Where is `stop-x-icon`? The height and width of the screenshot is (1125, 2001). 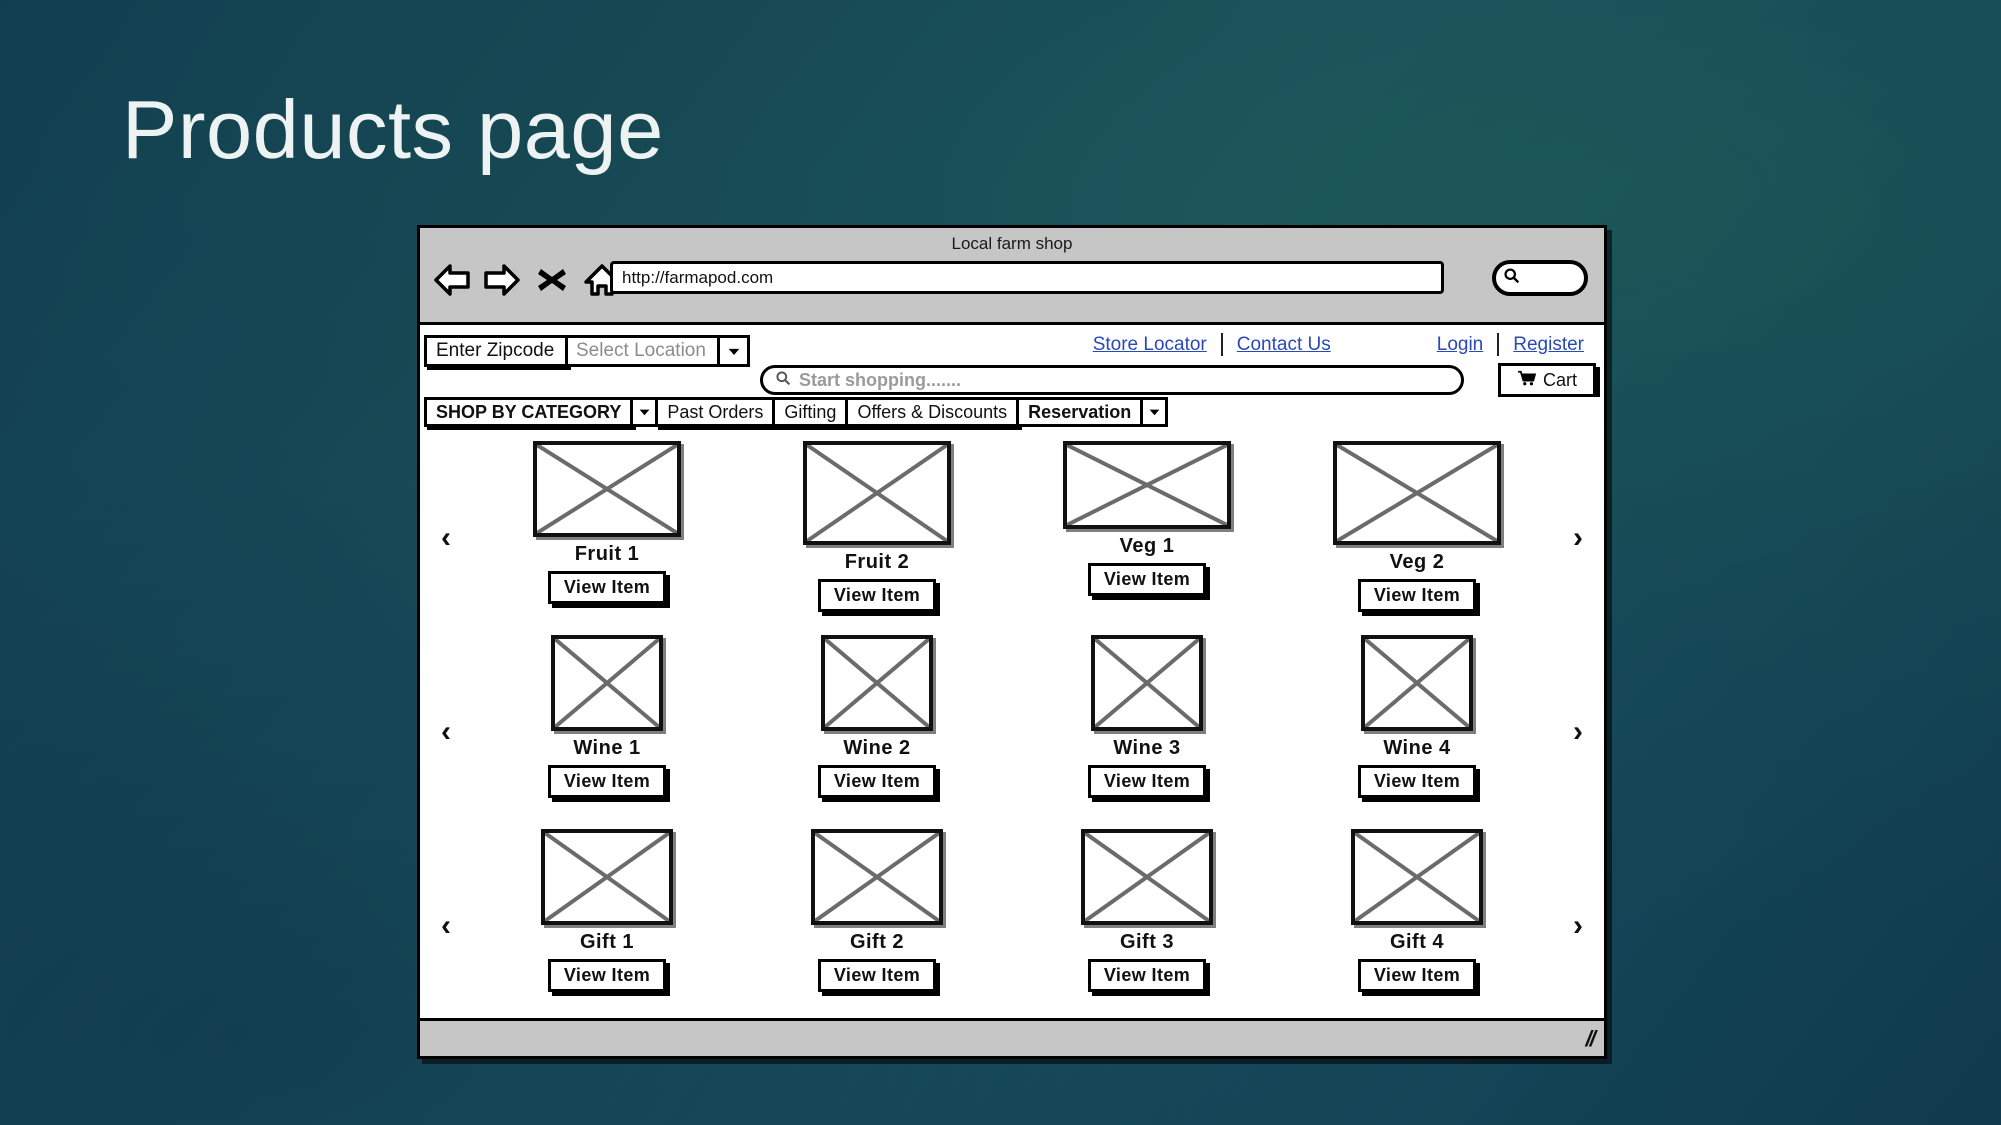
stop-x-icon is located at coordinates (552, 280).